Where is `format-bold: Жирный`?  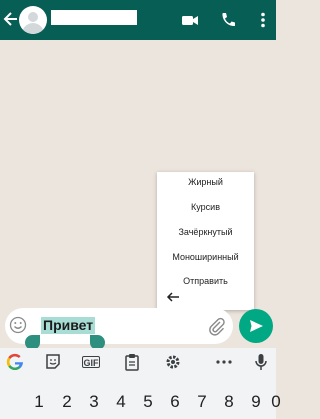 format-bold: Жирный is located at coordinates (205, 182).